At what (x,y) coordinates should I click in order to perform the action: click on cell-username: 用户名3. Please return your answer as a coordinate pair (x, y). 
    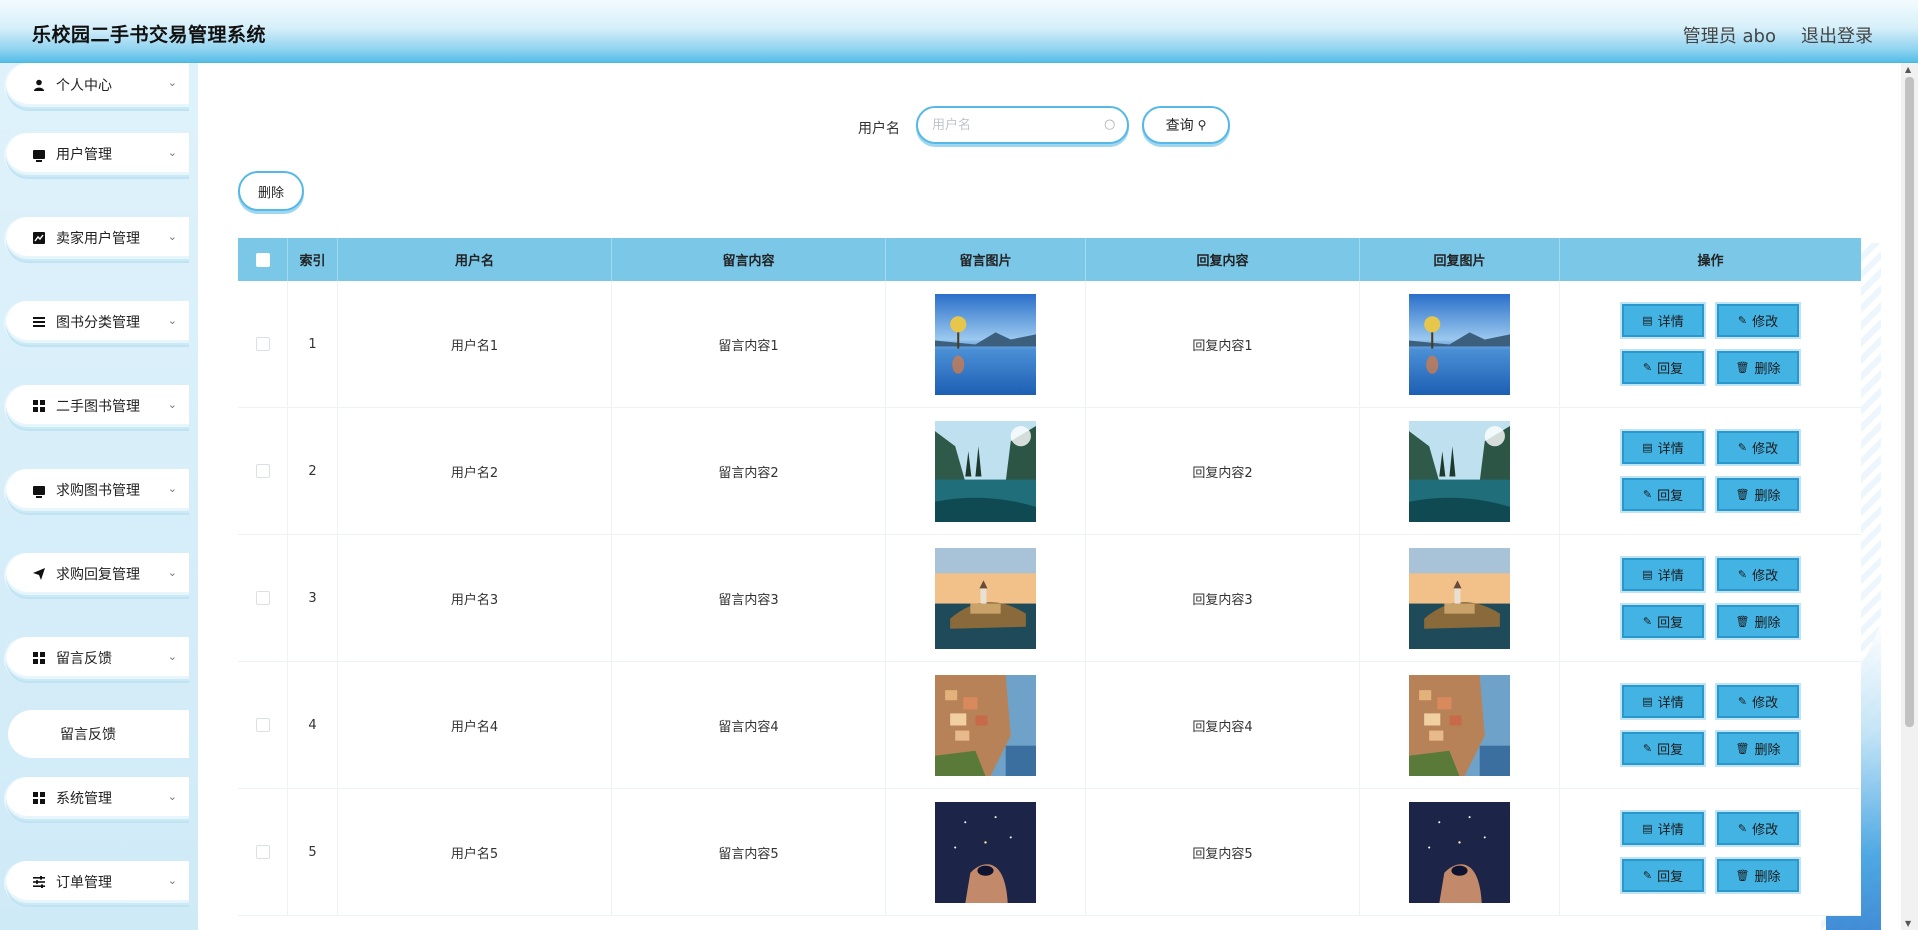
    Looking at the image, I should click on (475, 598).